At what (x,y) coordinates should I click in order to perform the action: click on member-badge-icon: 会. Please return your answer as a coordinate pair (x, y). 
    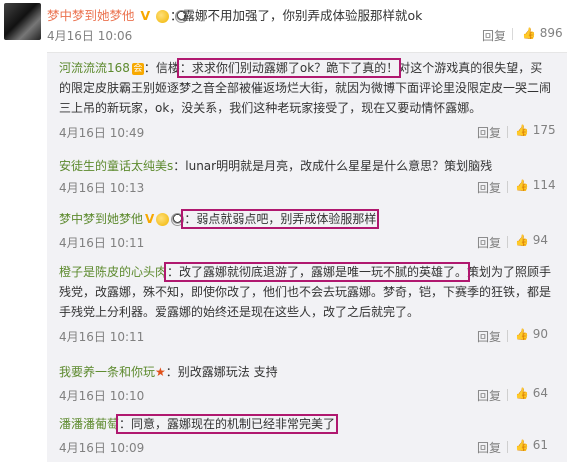
    Looking at the image, I should click on (137, 68).